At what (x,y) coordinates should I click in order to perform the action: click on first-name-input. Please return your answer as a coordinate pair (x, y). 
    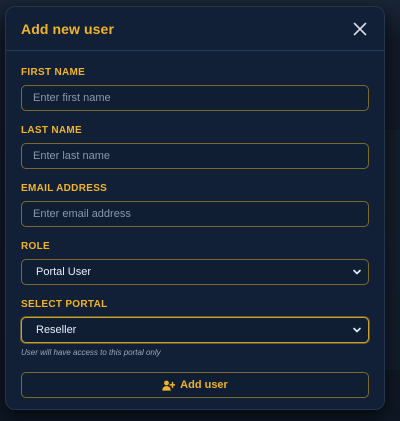
    Looking at the image, I should click on (195, 98).